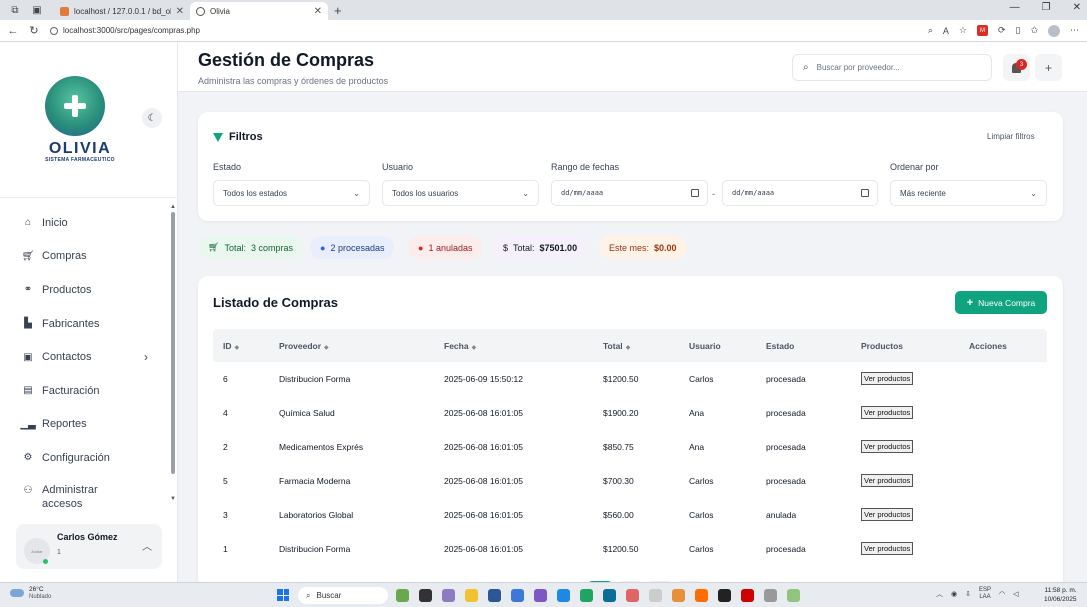 The width and height of the screenshot is (1087, 607). Describe the element at coordinates (1048, 67) in the screenshot. I see `add-button: +` at that location.